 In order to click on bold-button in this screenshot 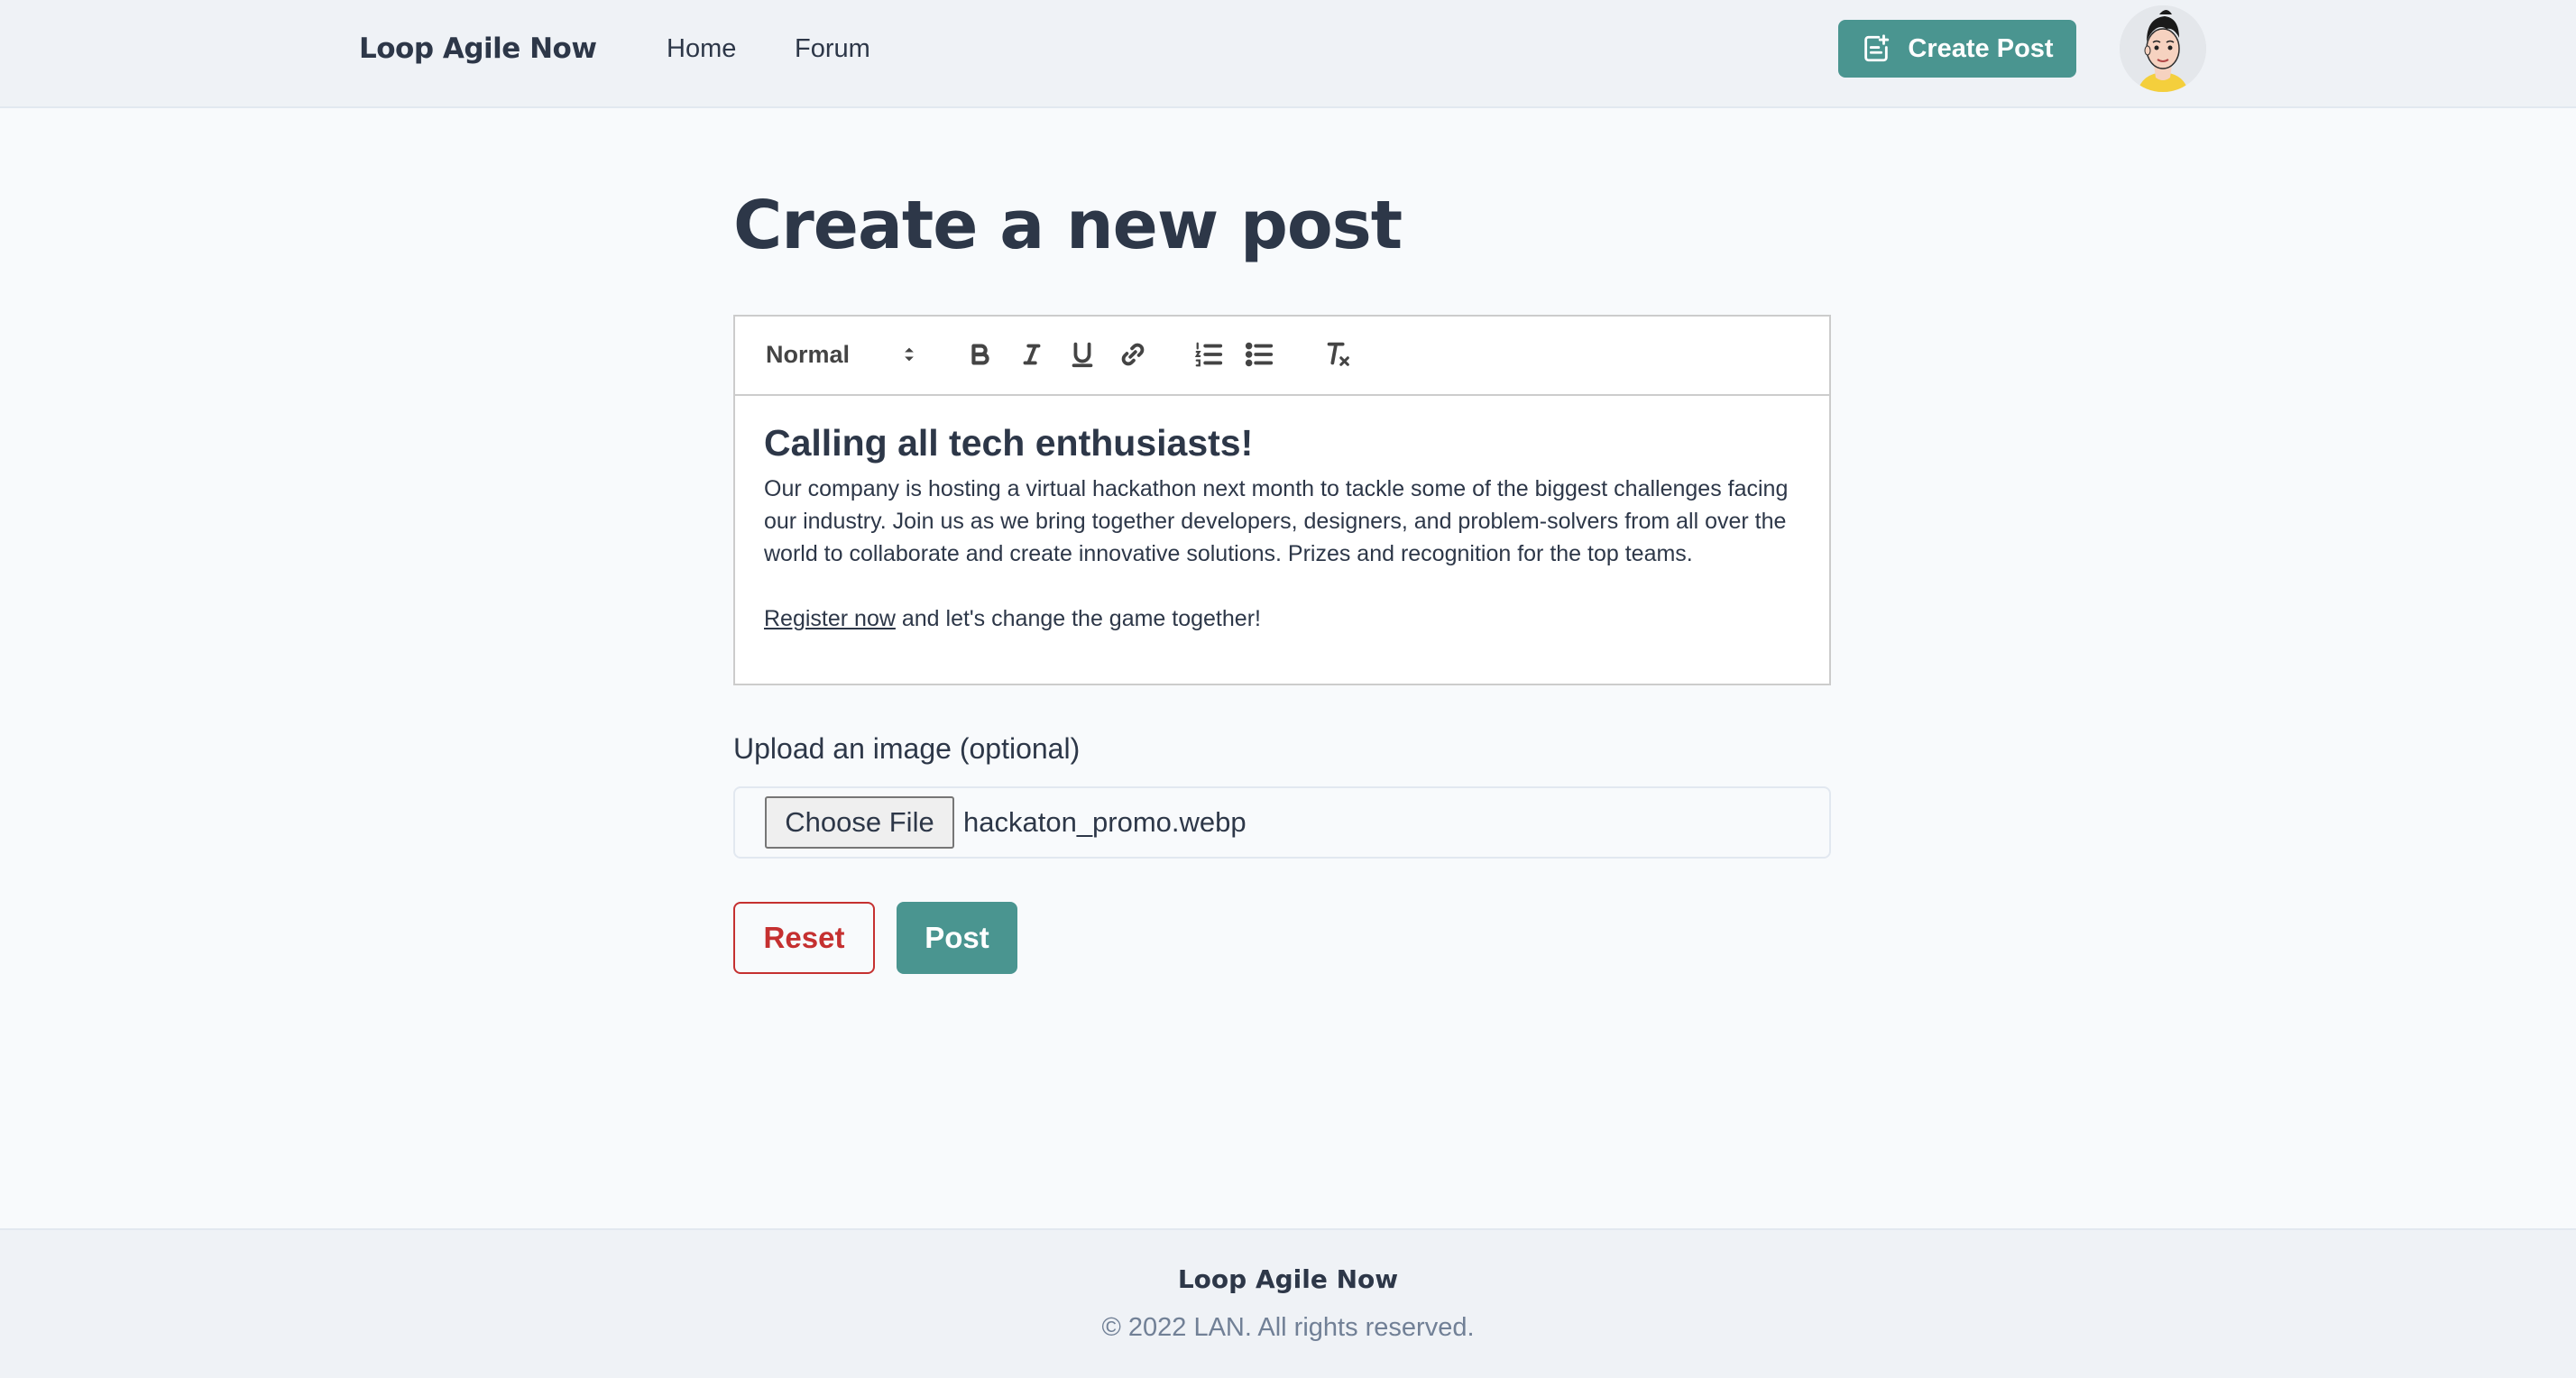, I will do `click(980, 354)`.